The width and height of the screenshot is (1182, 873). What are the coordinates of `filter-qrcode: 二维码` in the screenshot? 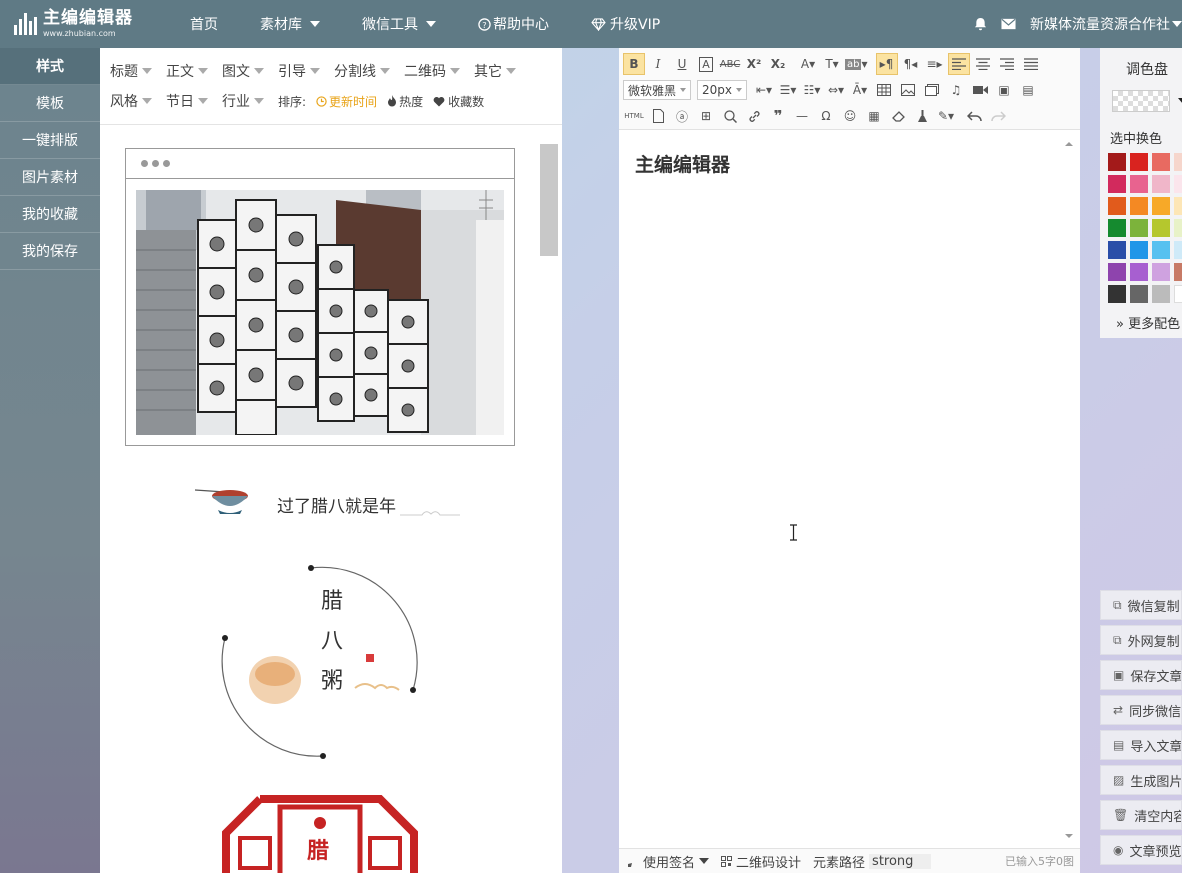 It's located at (432, 71).